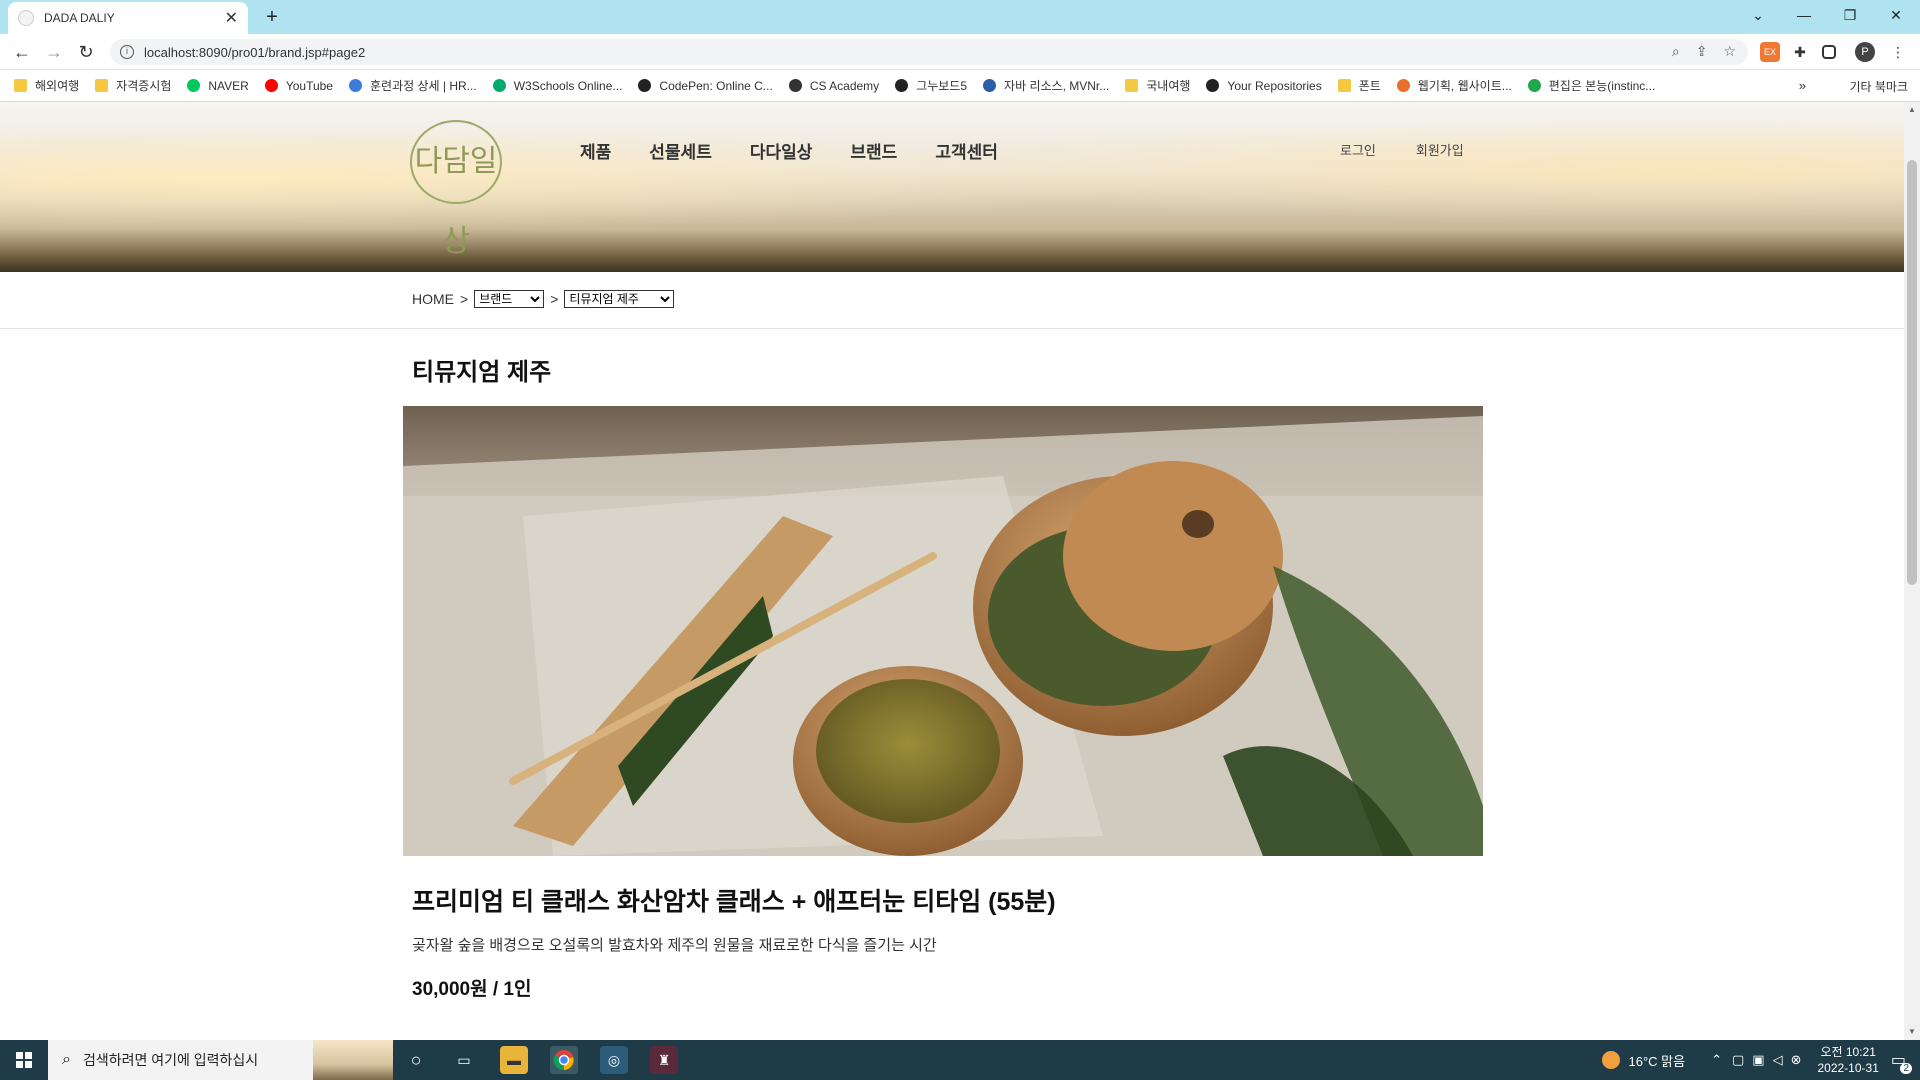 The width and height of the screenshot is (1920, 1080). I want to click on extensions-puzzle-icon: ✚, so click(1800, 52).